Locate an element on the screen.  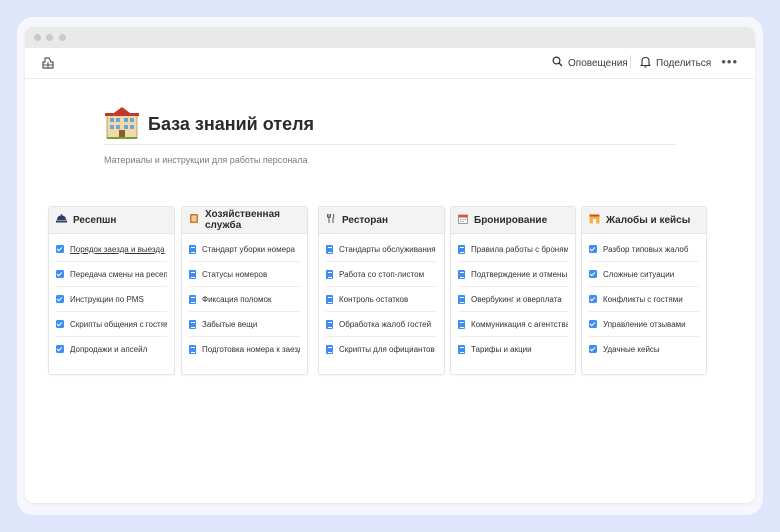
item-label: Обработка жалоб гостей is located at coordinates (385, 324).